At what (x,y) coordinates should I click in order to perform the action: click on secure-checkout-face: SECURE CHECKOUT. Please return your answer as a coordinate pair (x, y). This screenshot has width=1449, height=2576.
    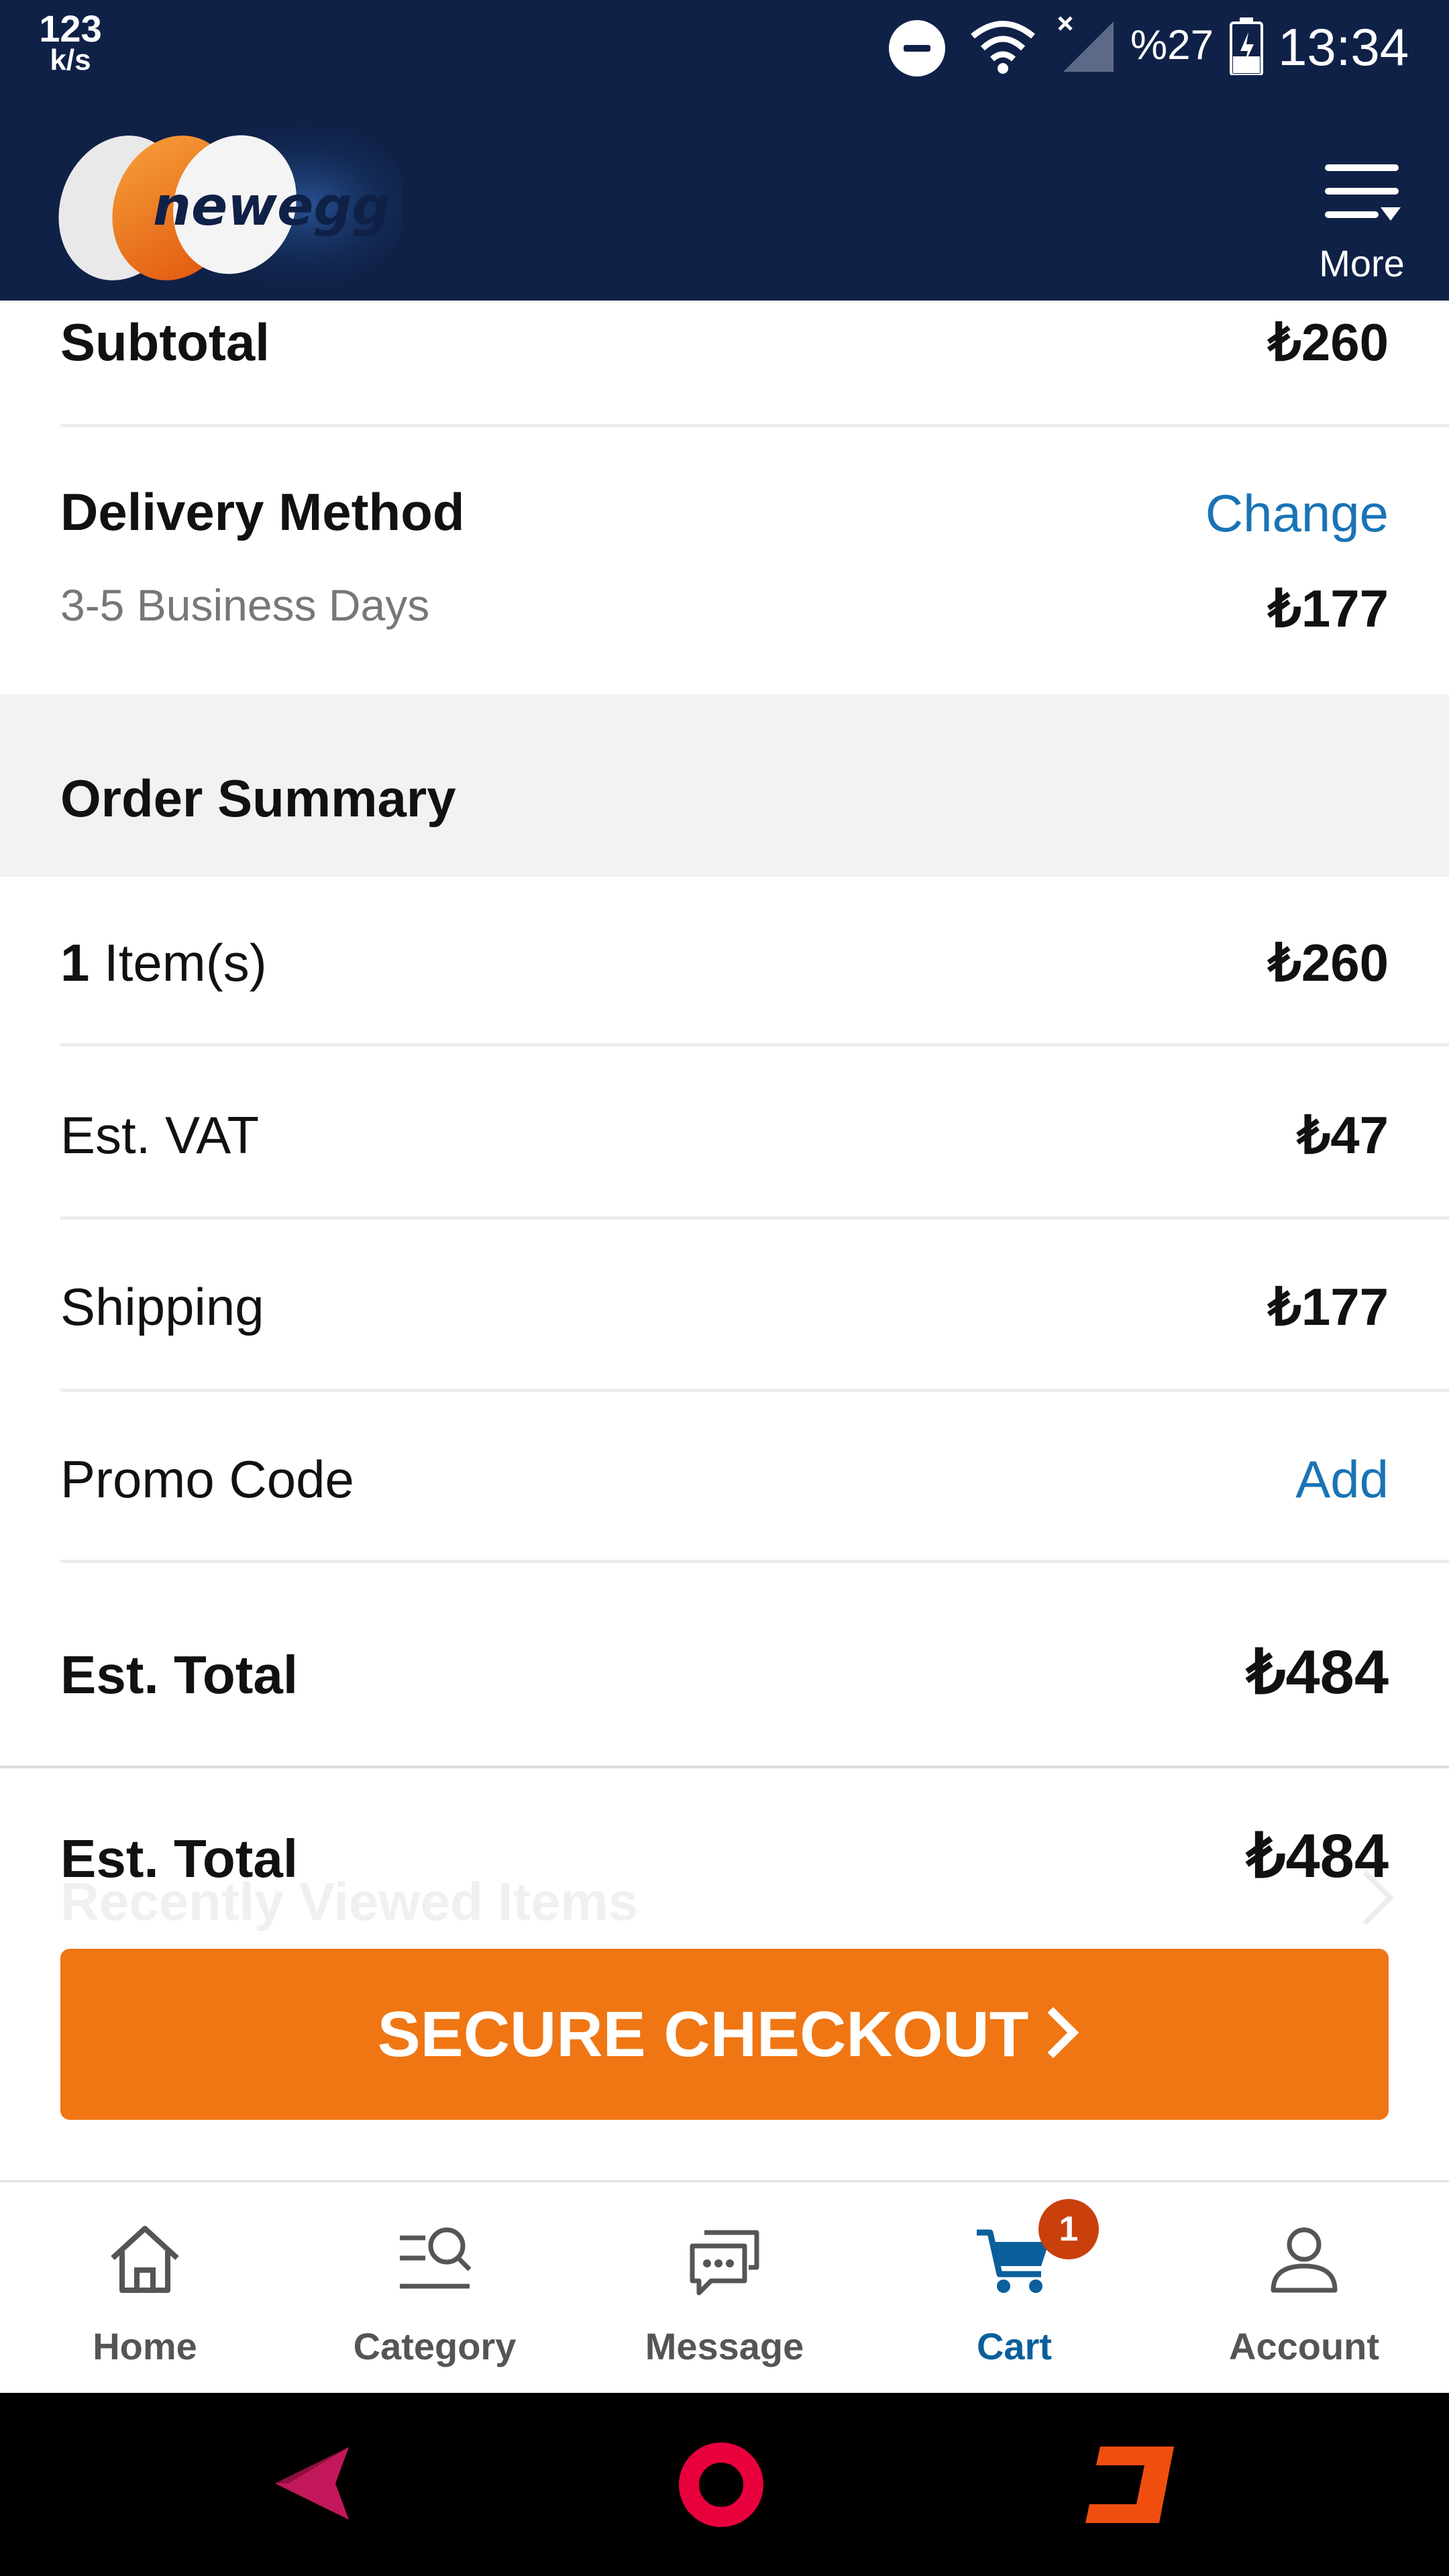
    Looking at the image, I should click on (724, 2034).